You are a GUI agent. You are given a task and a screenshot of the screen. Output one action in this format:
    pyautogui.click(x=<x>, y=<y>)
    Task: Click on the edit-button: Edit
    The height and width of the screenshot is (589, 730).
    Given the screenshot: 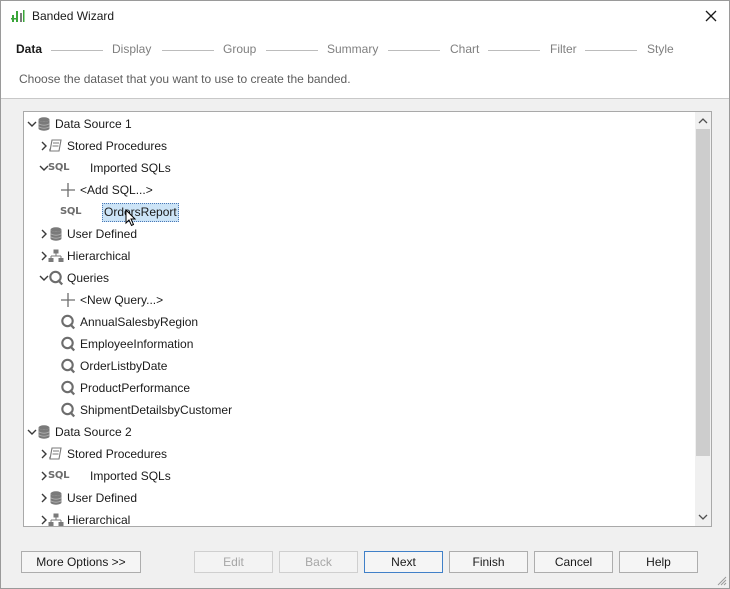 What is the action you would take?
    pyautogui.click(x=233, y=562)
    